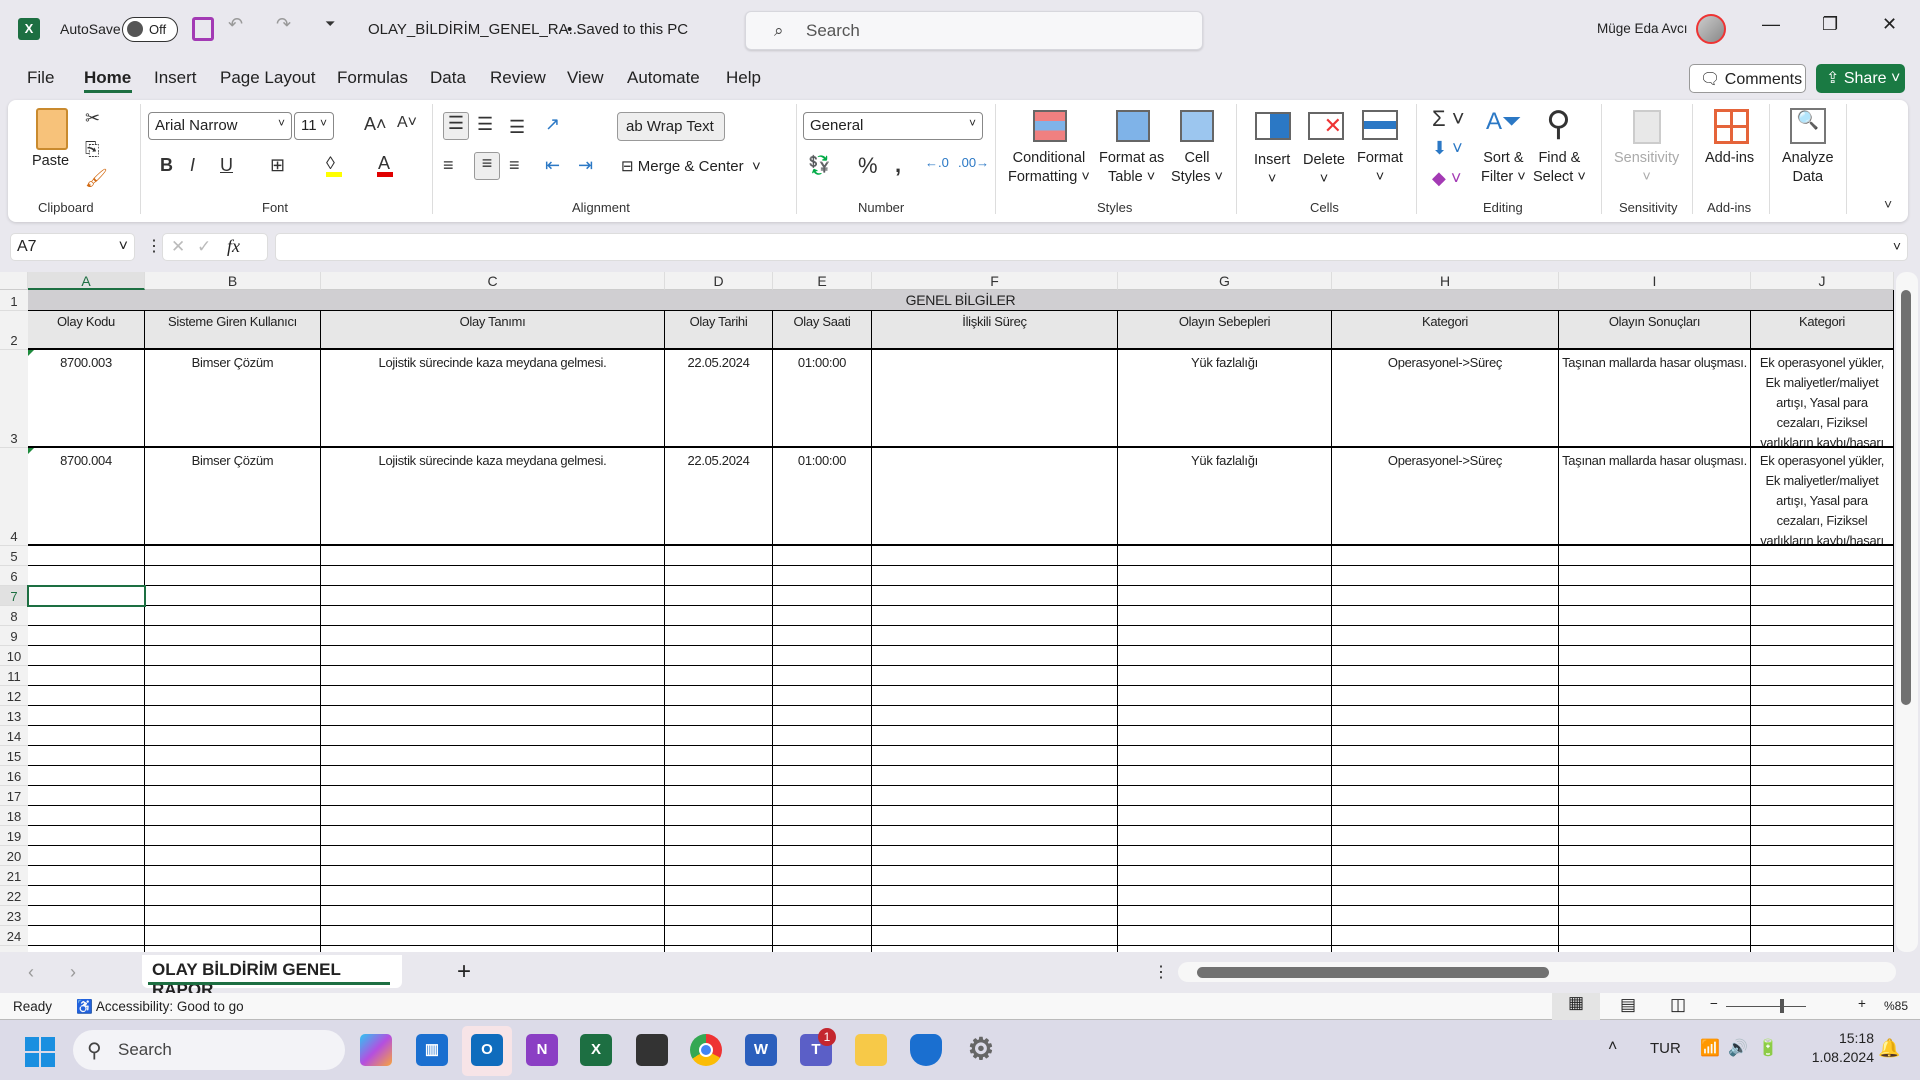  I want to click on column-header-F: F, so click(995, 281).